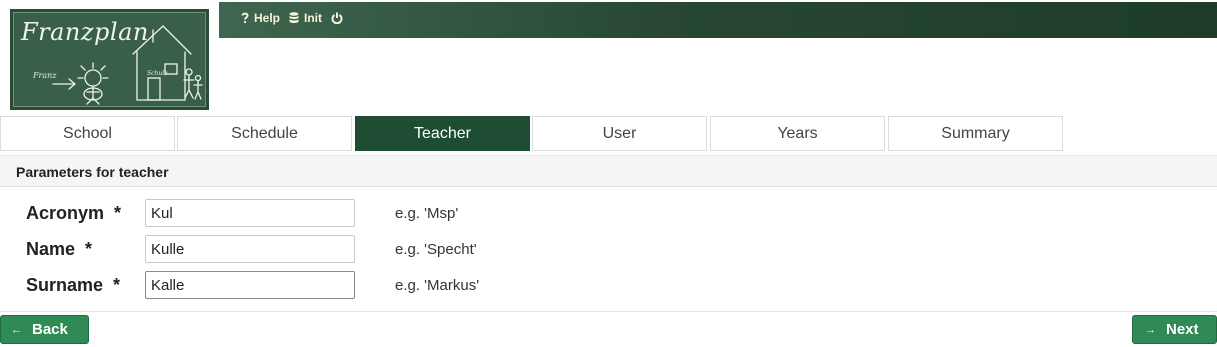  What do you see at coordinates (59, 249) in the screenshot?
I see `name-label: Name *` at bounding box center [59, 249].